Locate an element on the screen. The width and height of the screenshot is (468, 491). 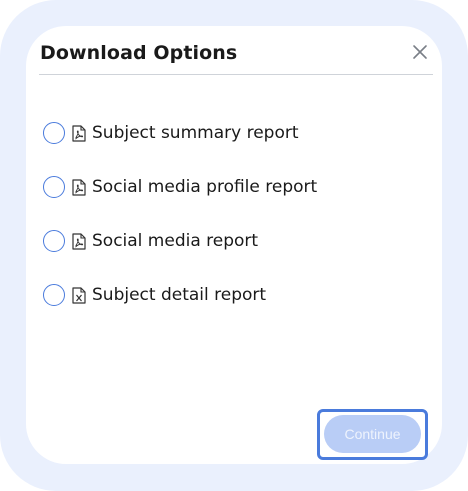
option-label: Social media profile report is located at coordinates (205, 187).